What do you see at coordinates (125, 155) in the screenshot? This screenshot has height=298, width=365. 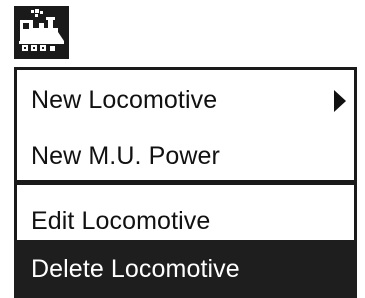 I see `menu-item-label: New M.U. Power` at bounding box center [125, 155].